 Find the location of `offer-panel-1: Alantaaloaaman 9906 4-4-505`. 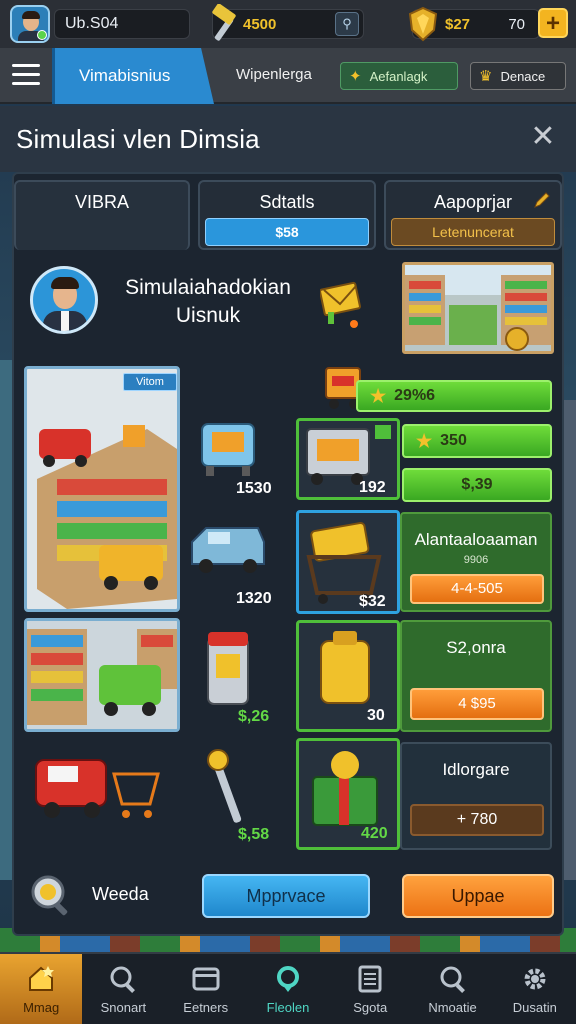

offer-panel-1: Alantaaloaaman 9906 4-4-505 is located at coordinates (476, 562).